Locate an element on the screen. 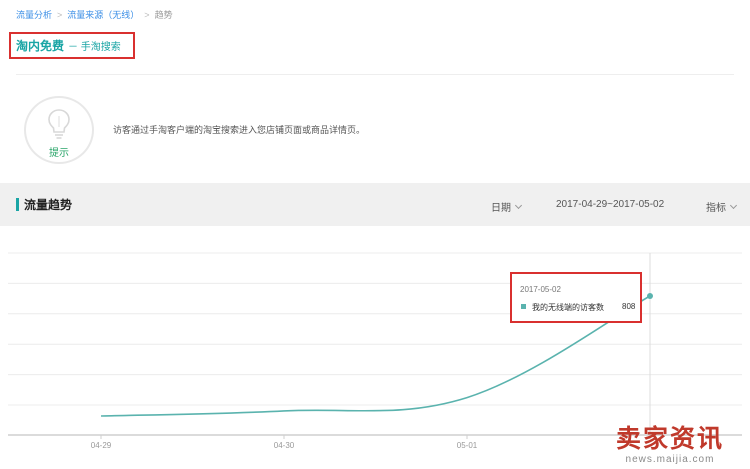 The width and height of the screenshot is (750, 469). date-granularity-select: 日期 is located at coordinates (507, 206).